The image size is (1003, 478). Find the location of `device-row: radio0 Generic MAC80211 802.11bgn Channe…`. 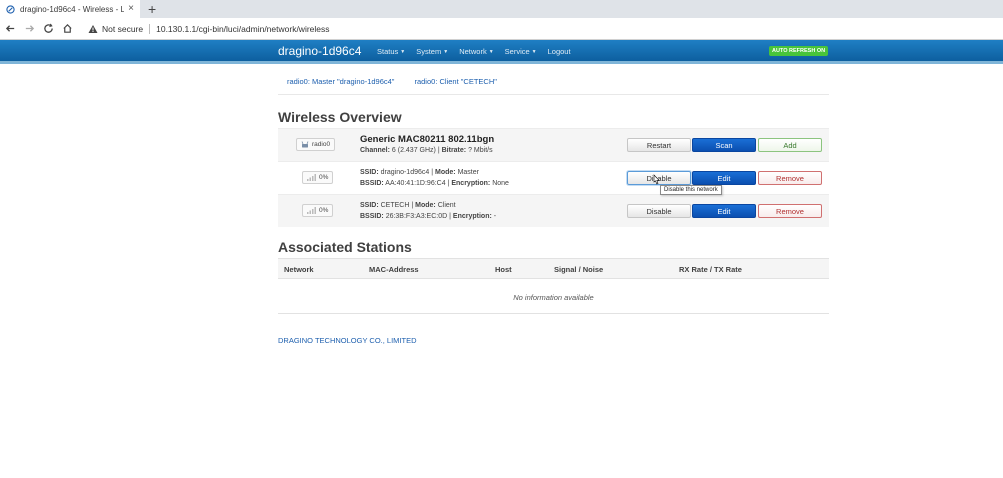

device-row: radio0 Generic MAC80211 802.11bgn Channe… is located at coordinates (553, 144).